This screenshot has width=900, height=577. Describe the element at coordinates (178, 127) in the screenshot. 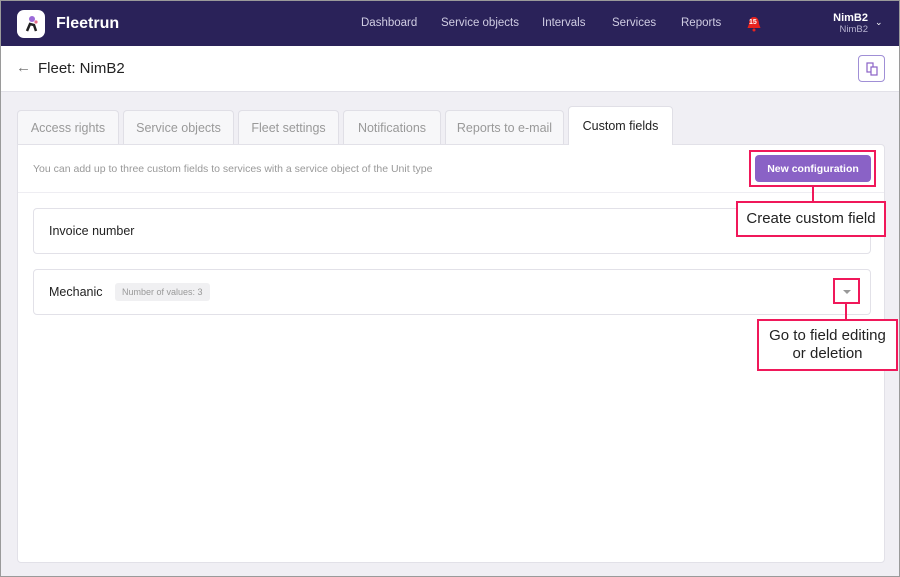

I see `tab-service-objects: Service objects` at that location.